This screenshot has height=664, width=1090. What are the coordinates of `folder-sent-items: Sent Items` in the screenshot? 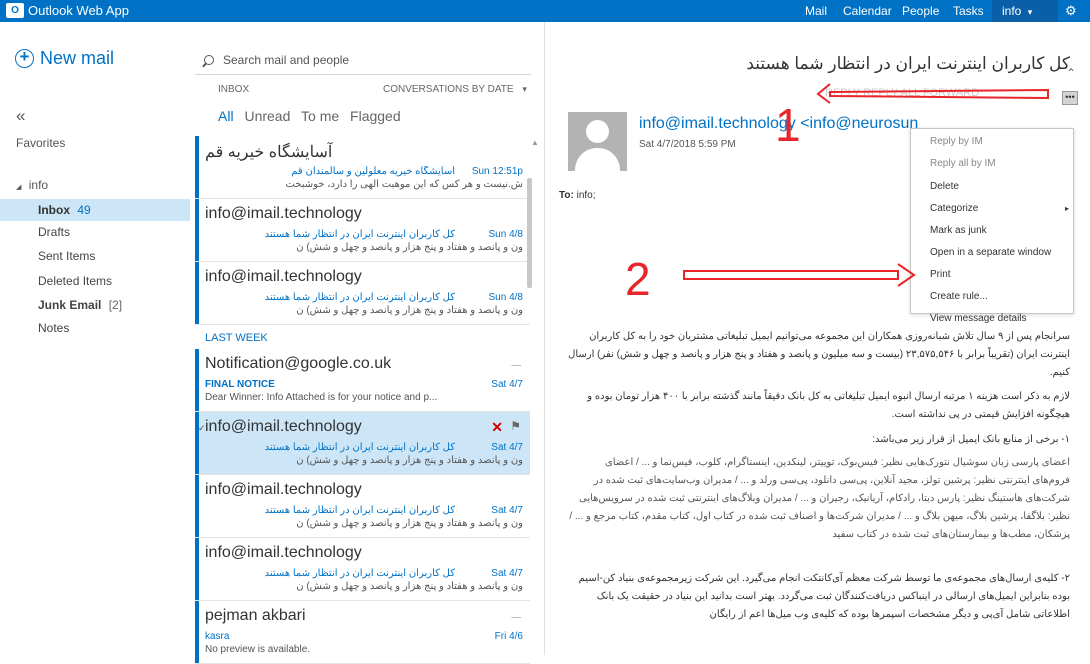 It's located at (95, 256).